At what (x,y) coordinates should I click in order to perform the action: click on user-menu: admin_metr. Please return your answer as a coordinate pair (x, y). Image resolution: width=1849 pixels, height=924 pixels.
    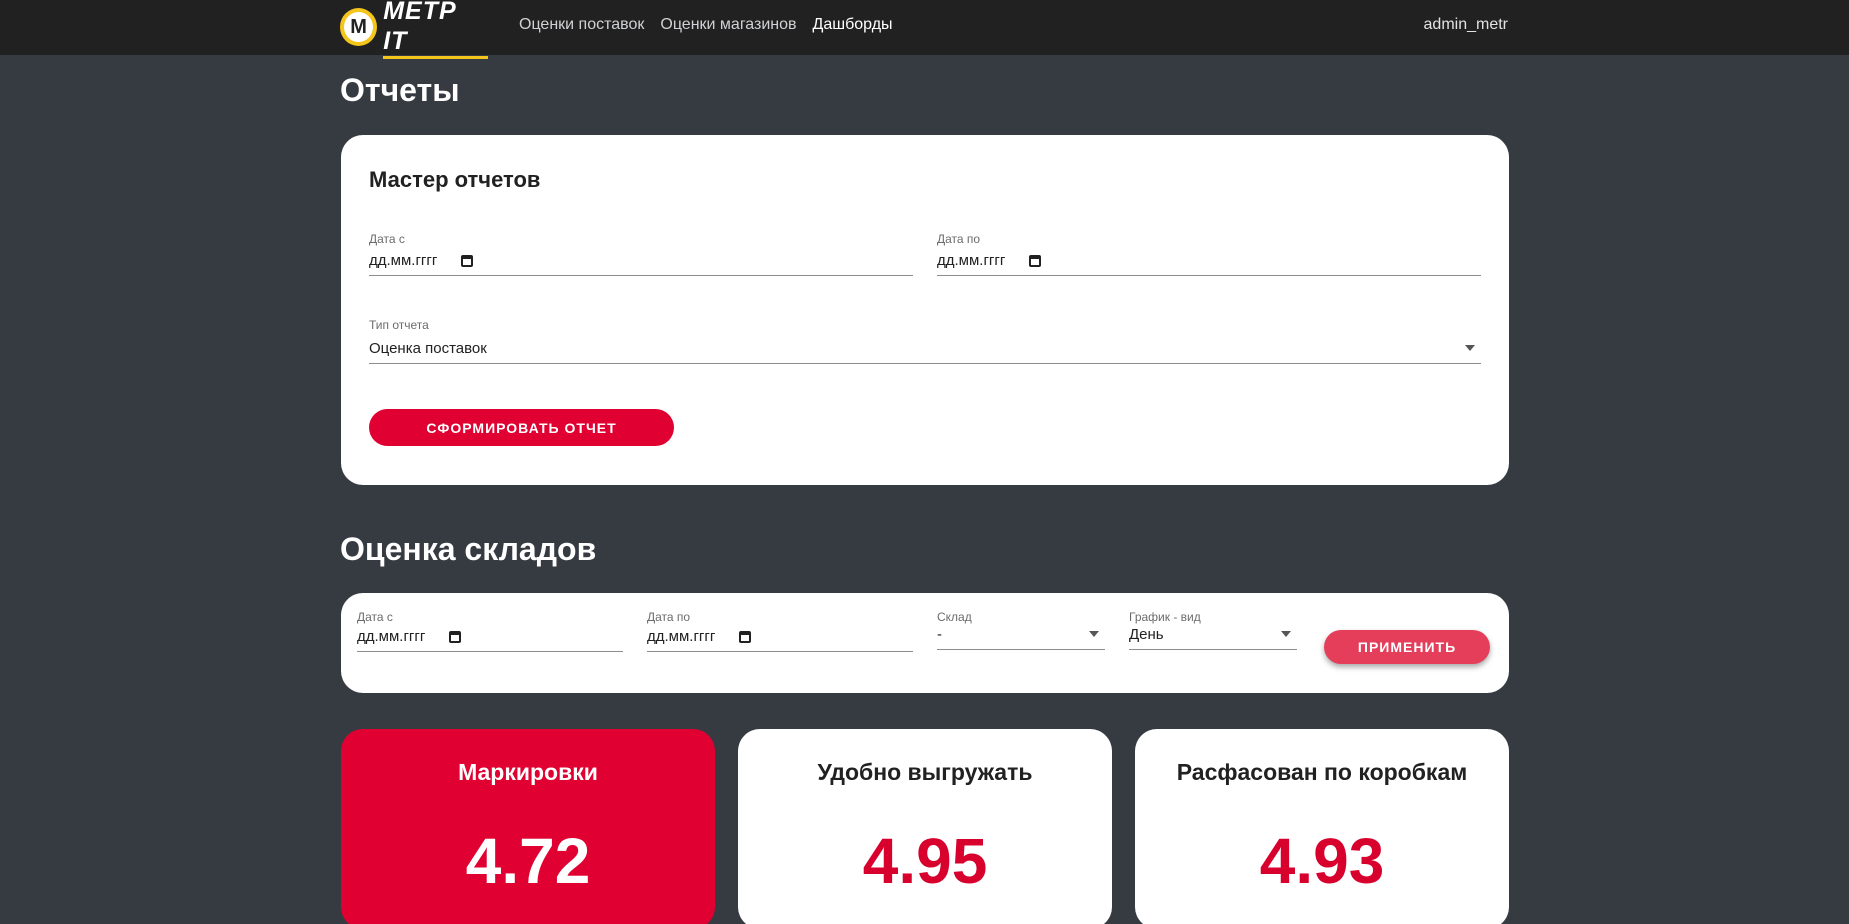
    Looking at the image, I should click on (1466, 25).